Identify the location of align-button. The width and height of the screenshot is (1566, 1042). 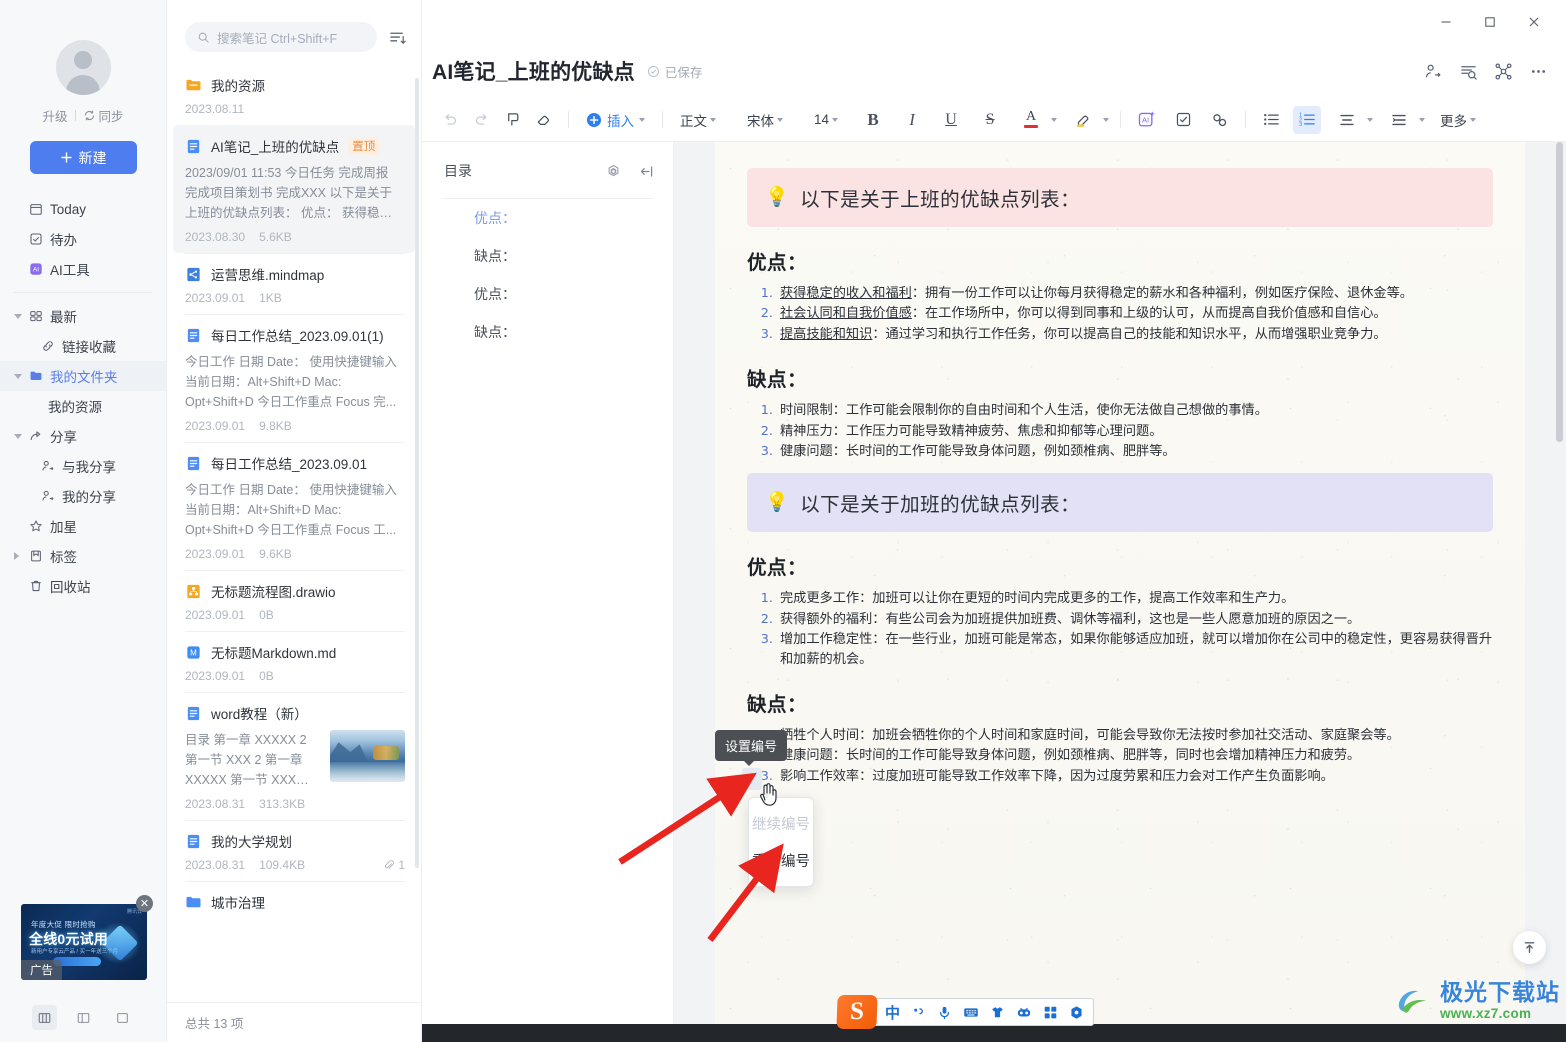
(1347, 120).